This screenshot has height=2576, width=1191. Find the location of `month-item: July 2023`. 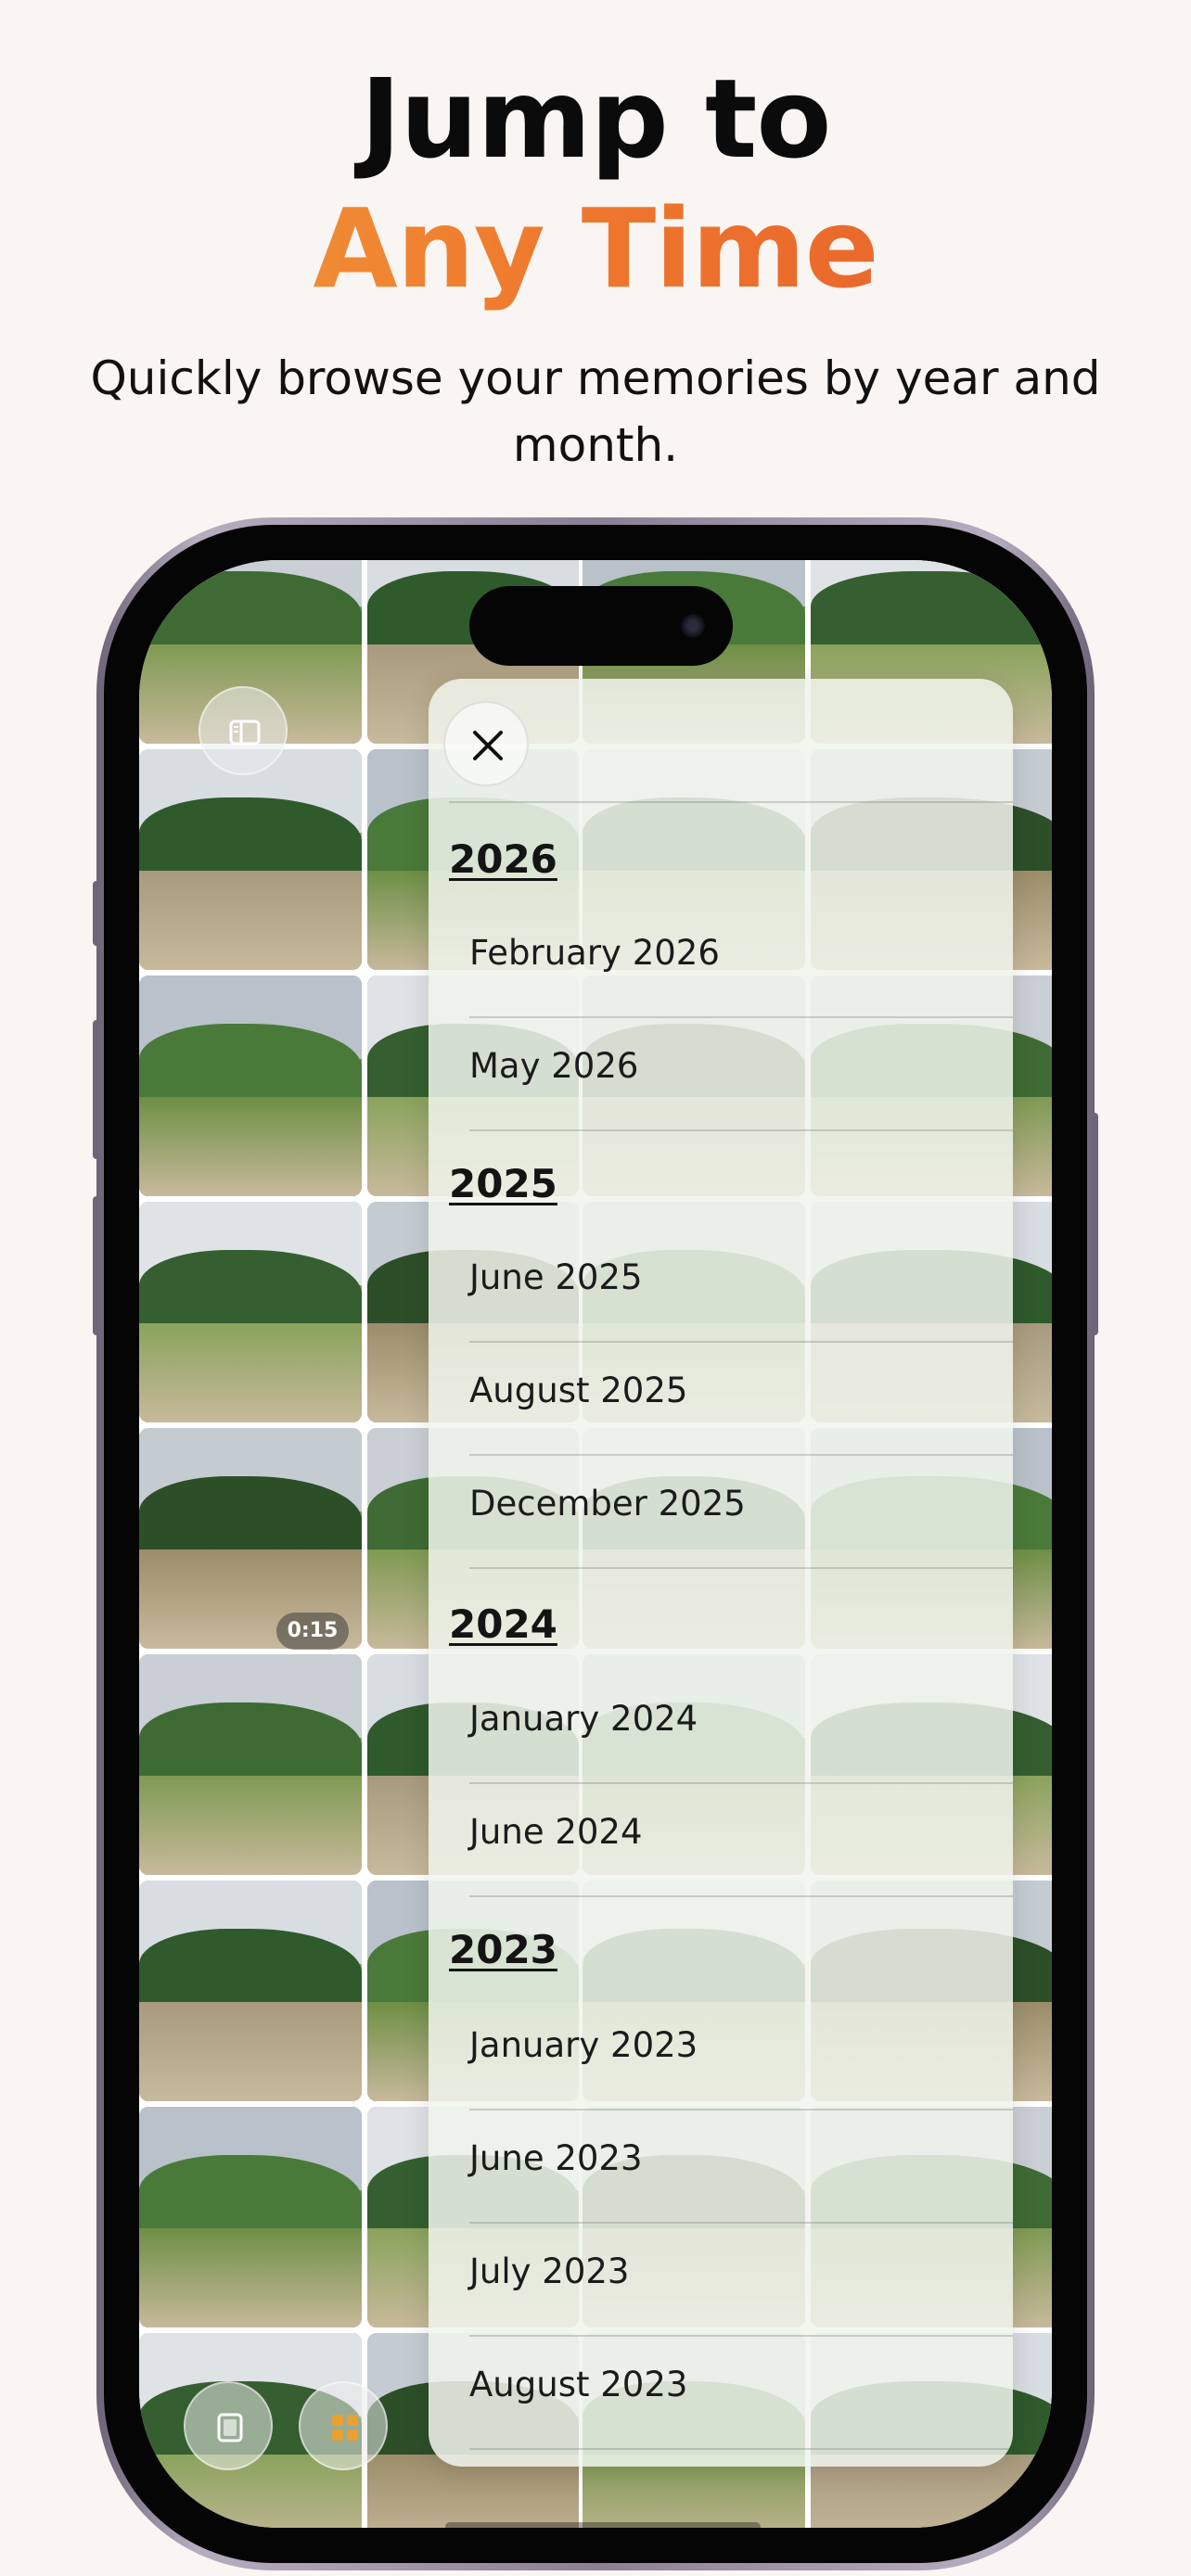

month-item: July 2023 is located at coordinates (549, 2271).